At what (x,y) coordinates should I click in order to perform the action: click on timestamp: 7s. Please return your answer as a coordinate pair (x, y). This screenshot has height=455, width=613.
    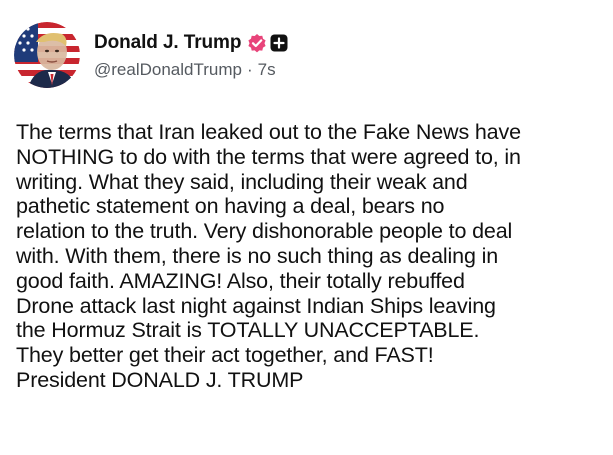
    Looking at the image, I should click on (267, 70).